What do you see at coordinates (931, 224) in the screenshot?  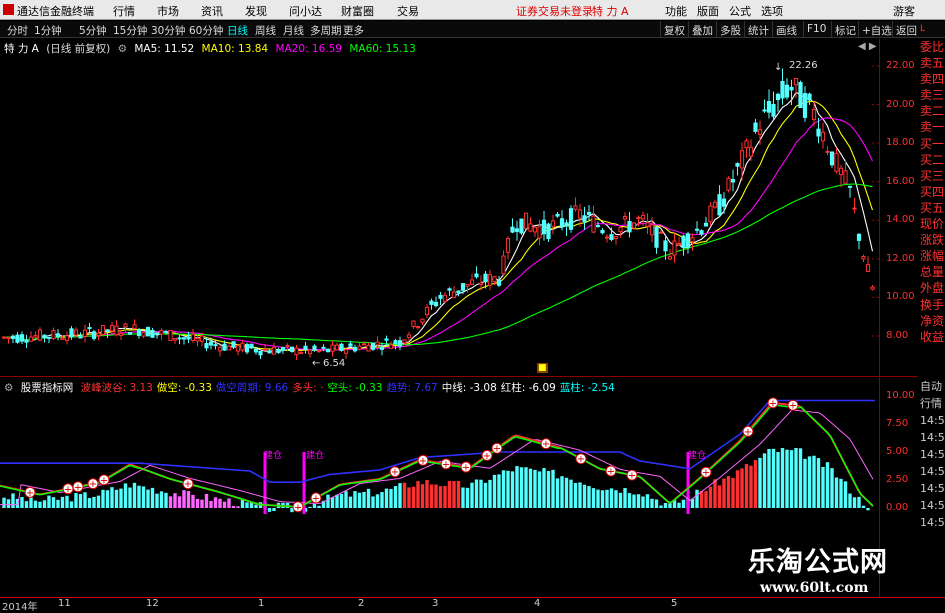 I see `side-panel-item: 现价` at bounding box center [931, 224].